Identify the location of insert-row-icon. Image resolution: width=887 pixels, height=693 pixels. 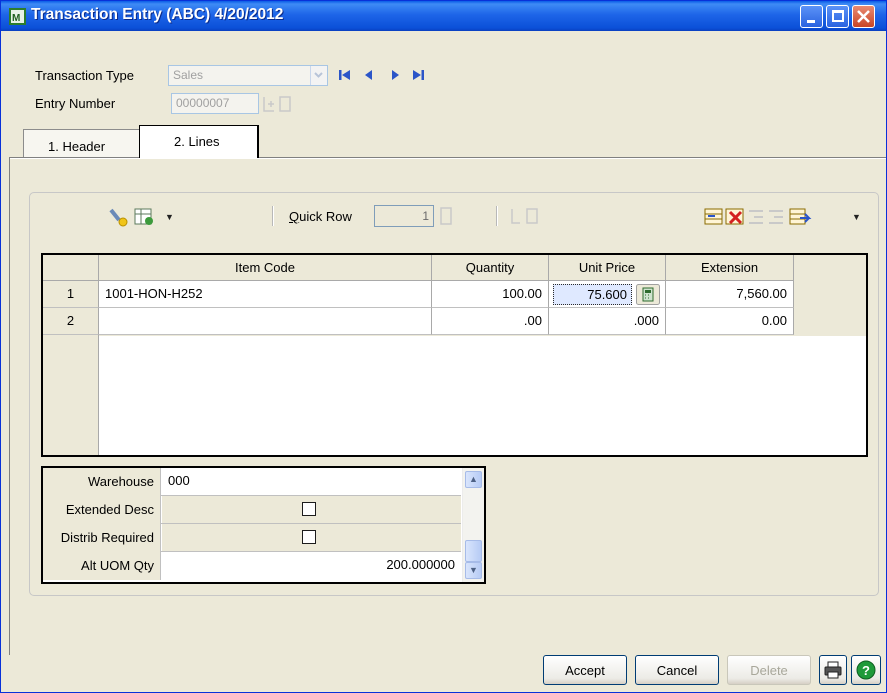
(714, 217).